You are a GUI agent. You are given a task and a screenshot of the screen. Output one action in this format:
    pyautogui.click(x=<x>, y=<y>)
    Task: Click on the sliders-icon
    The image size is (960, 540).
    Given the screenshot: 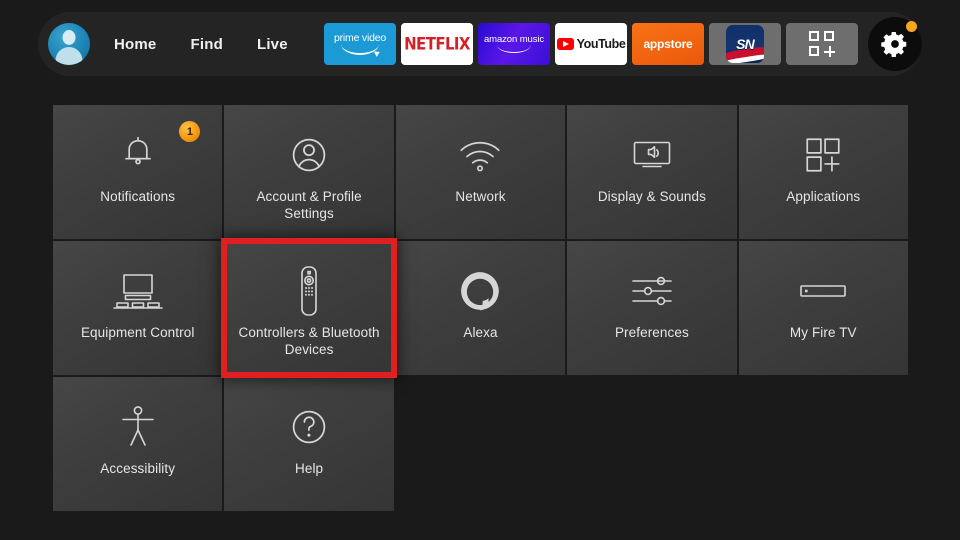 What is the action you would take?
    pyautogui.click(x=652, y=291)
    